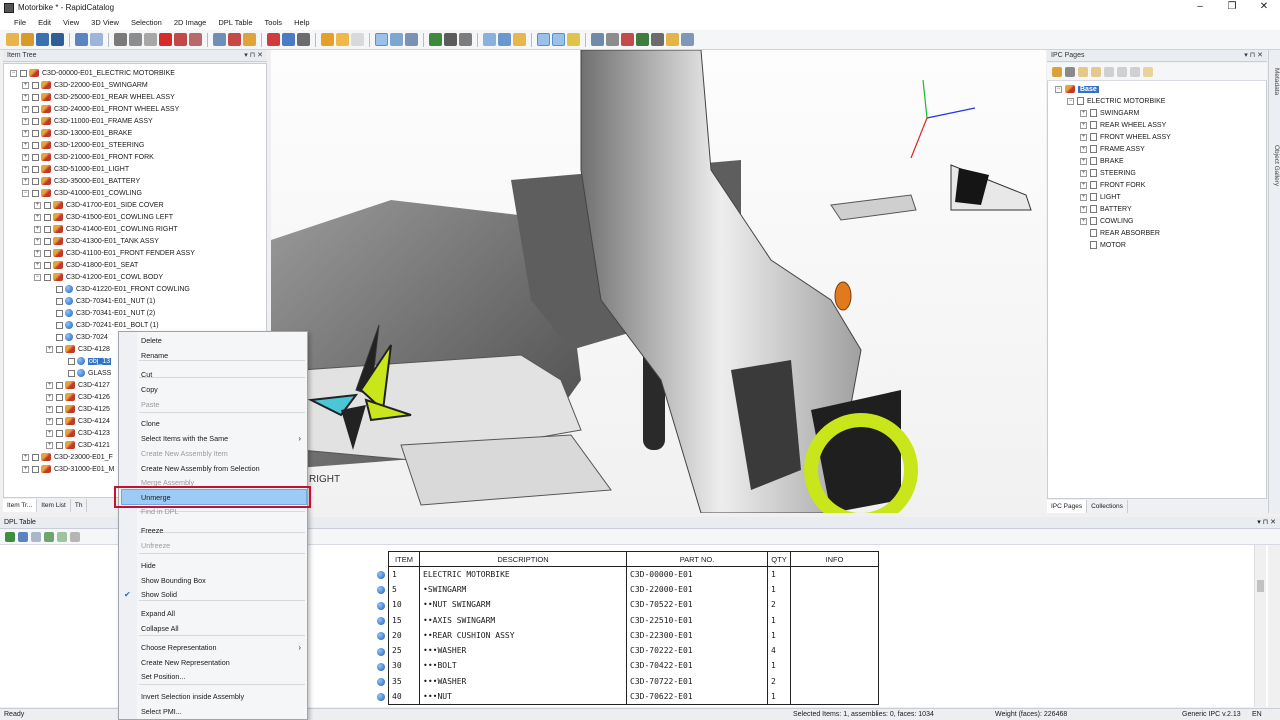 This screenshot has height=720, width=1280. What do you see at coordinates (465, 39) in the screenshot?
I see `render-icon` at bounding box center [465, 39].